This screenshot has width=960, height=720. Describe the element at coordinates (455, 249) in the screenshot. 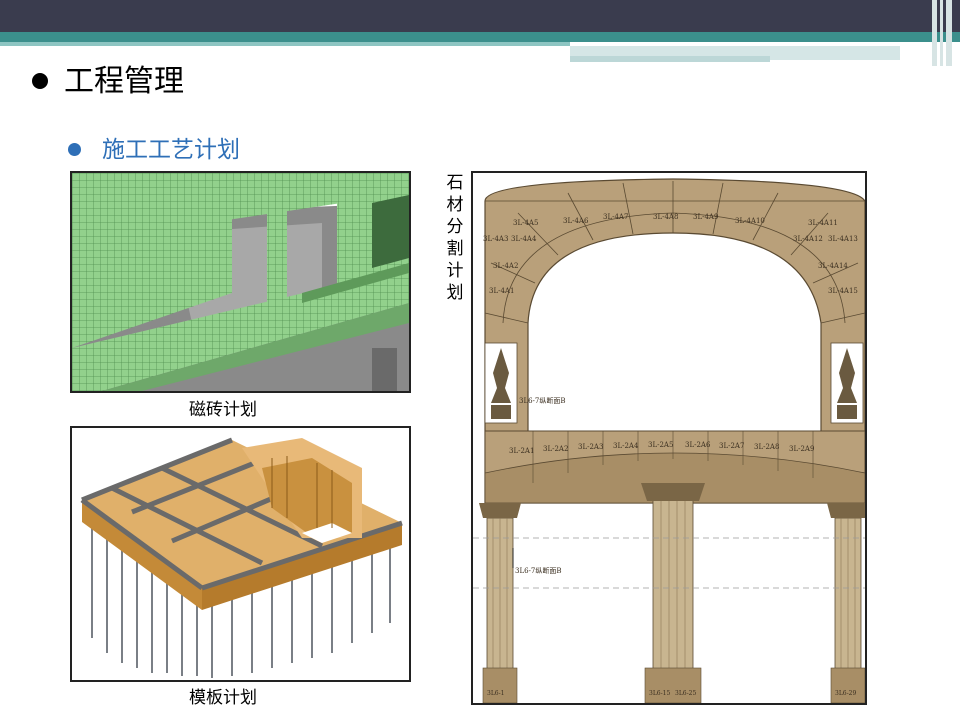

I see `stone-caption-char: 割` at that location.